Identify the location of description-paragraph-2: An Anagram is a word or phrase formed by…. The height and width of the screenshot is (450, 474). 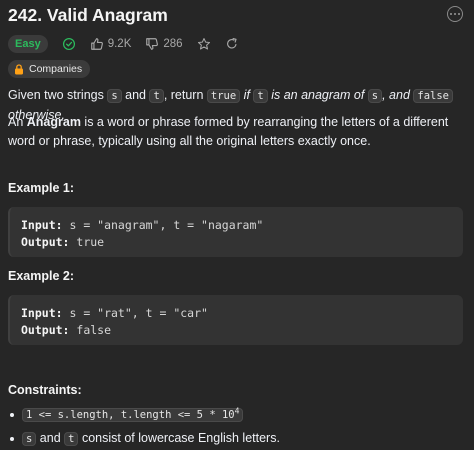
(228, 131).